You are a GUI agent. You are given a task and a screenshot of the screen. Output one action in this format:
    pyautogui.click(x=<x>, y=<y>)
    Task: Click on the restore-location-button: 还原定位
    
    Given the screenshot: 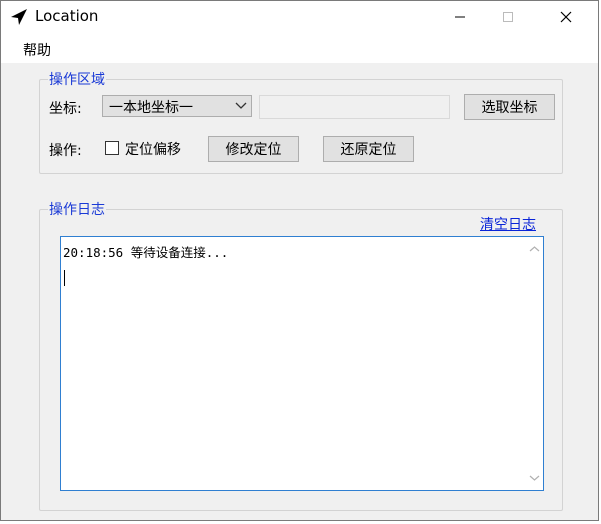 What is the action you would take?
    pyautogui.click(x=368, y=149)
    